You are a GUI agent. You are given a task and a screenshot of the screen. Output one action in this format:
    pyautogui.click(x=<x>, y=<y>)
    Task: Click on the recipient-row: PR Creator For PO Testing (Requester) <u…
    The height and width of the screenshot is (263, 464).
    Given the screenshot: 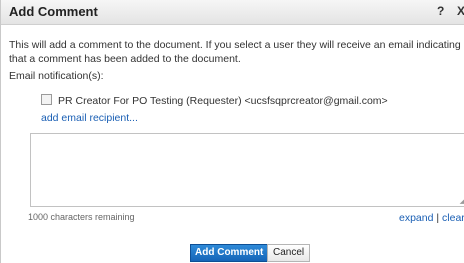 What is the action you would take?
    pyautogui.click(x=214, y=101)
    